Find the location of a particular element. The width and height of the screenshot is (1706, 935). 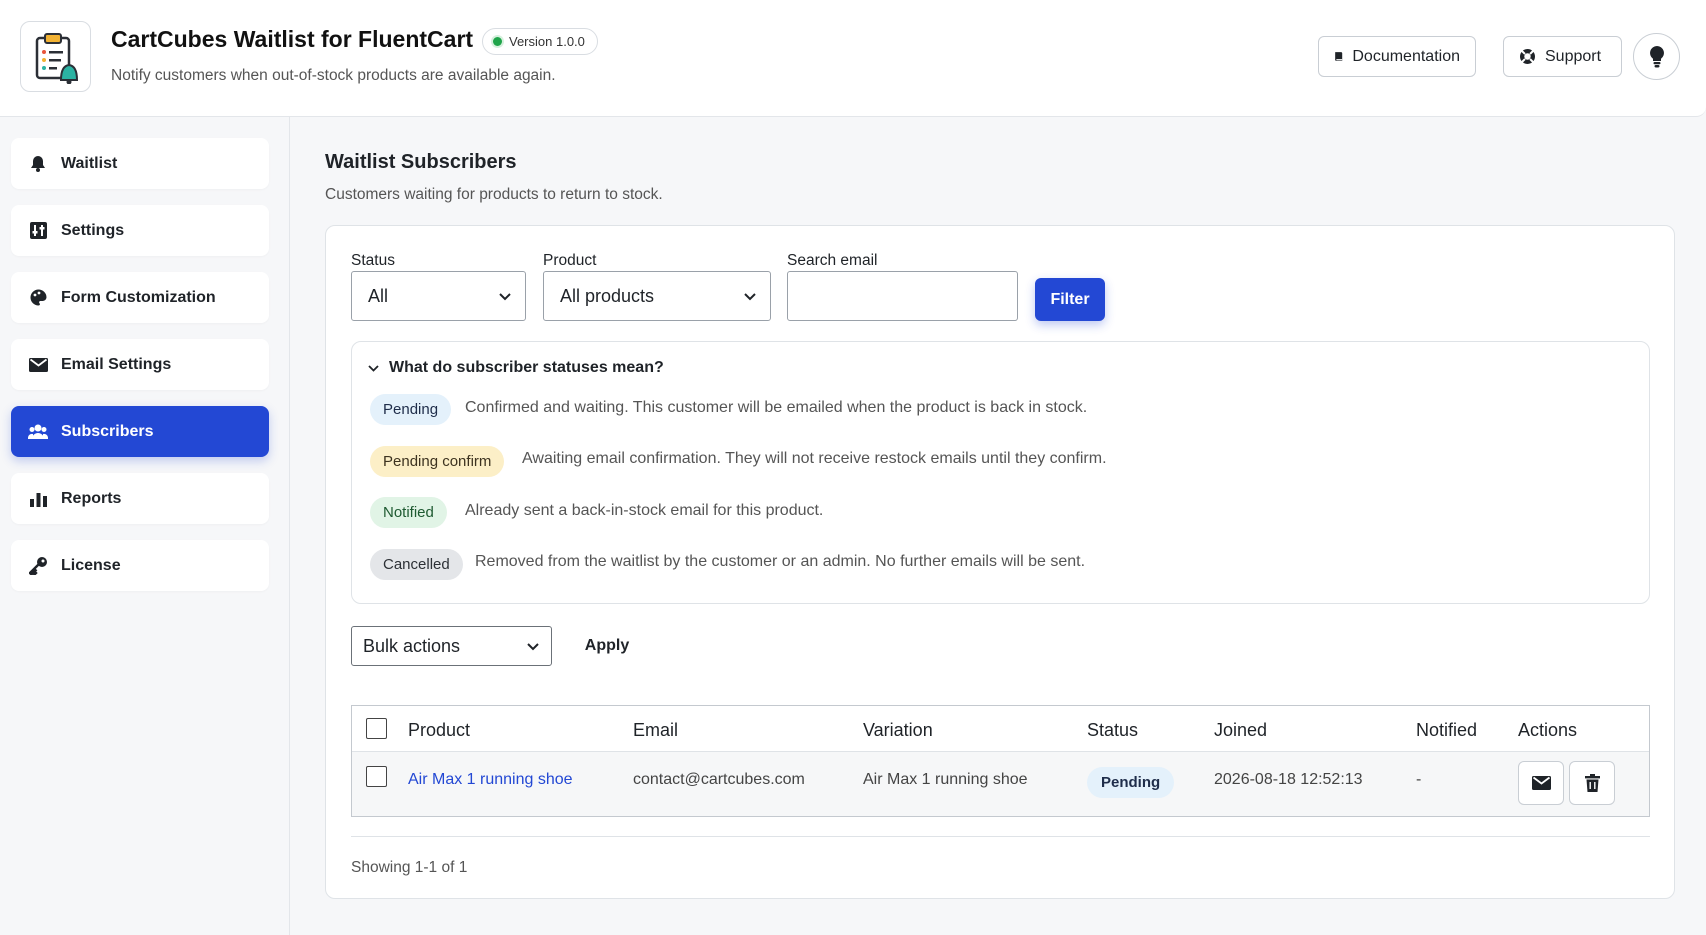

status-select-value: All is located at coordinates (378, 295).